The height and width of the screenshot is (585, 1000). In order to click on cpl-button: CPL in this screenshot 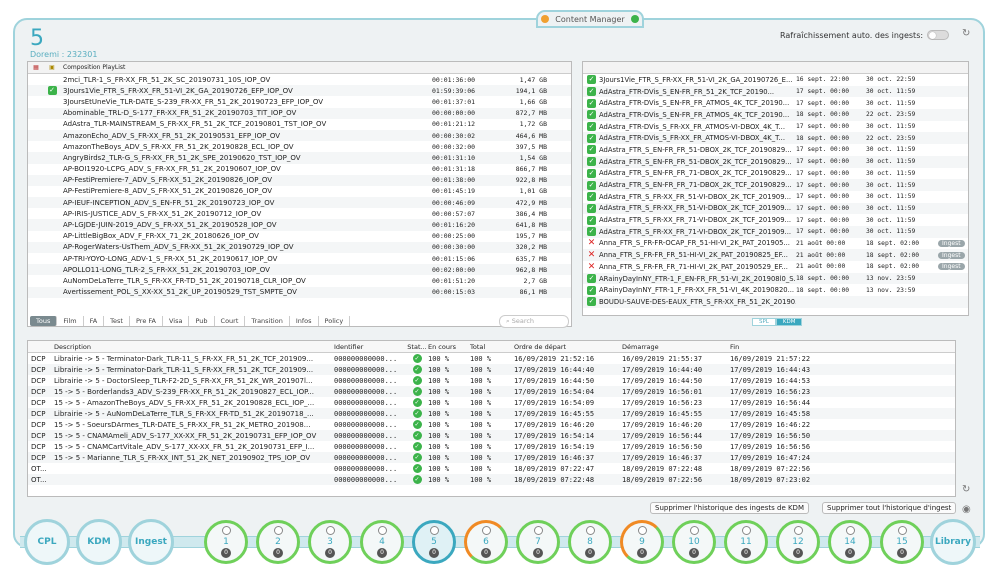, I will do `click(47, 542)`.